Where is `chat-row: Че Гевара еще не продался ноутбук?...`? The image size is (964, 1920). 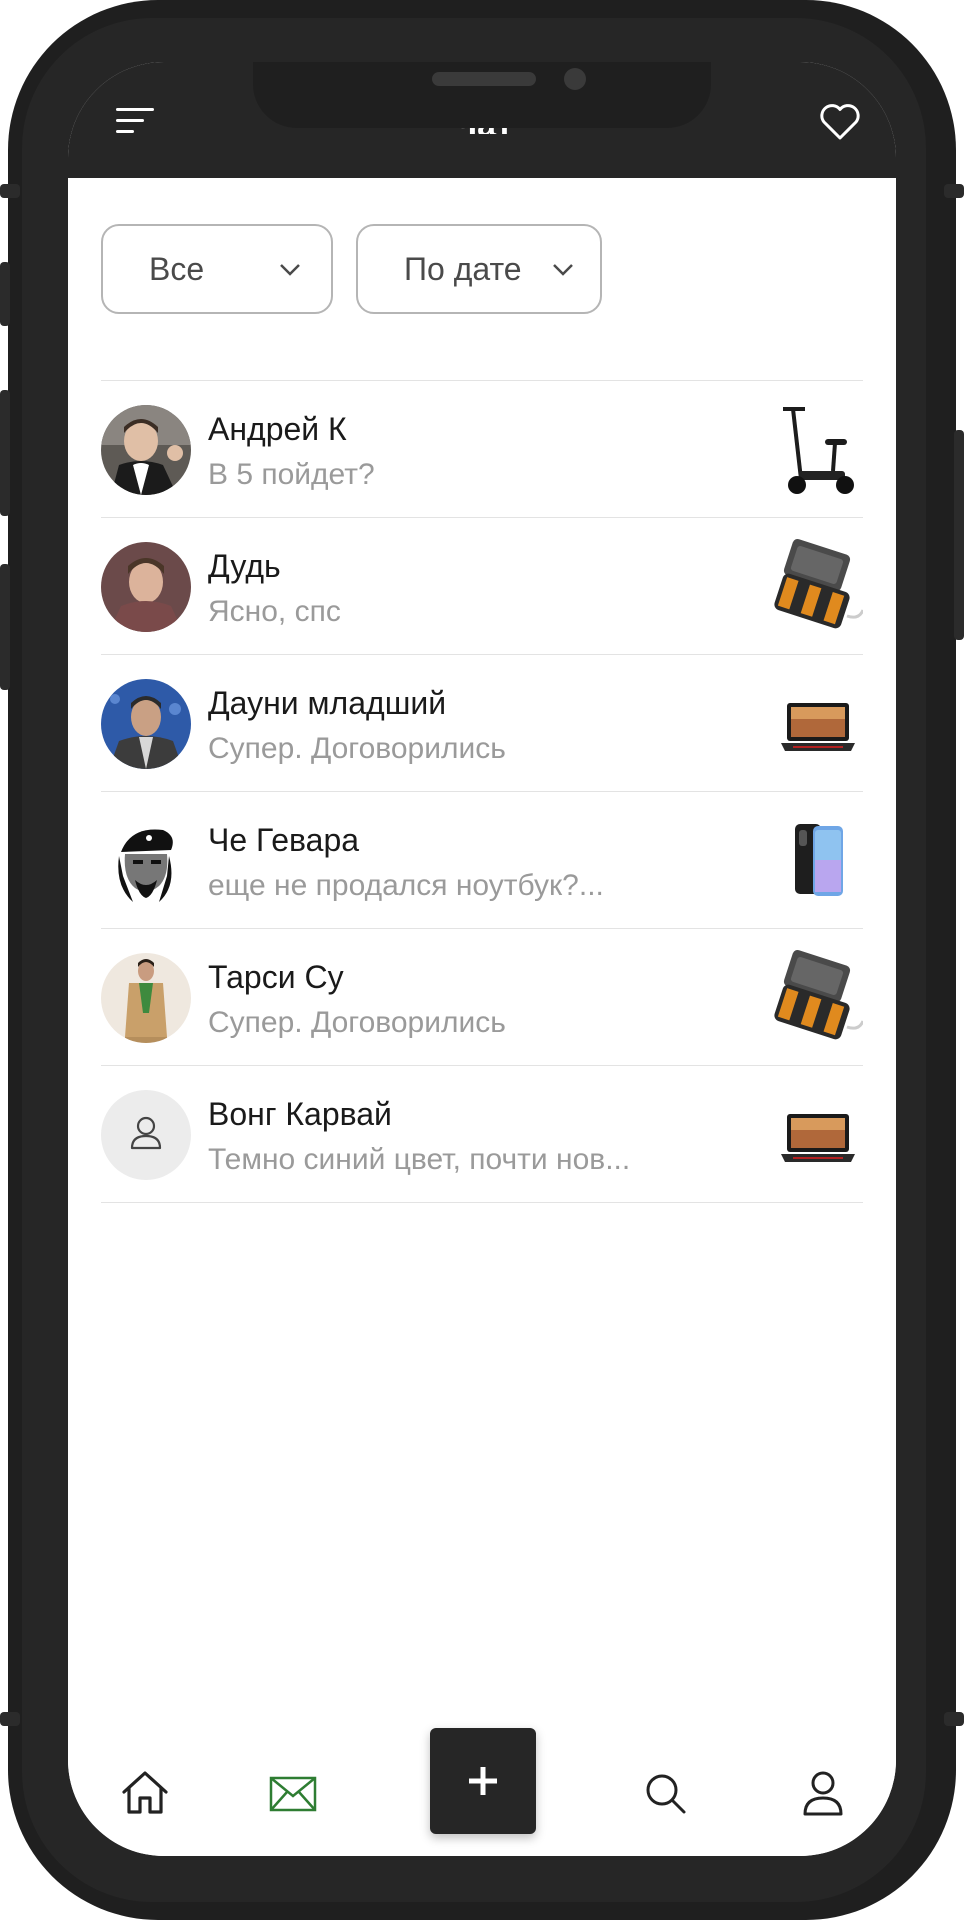
chat-row: Че Гевара еще не продался ноутбук?... is located at coordinates (482, 860).